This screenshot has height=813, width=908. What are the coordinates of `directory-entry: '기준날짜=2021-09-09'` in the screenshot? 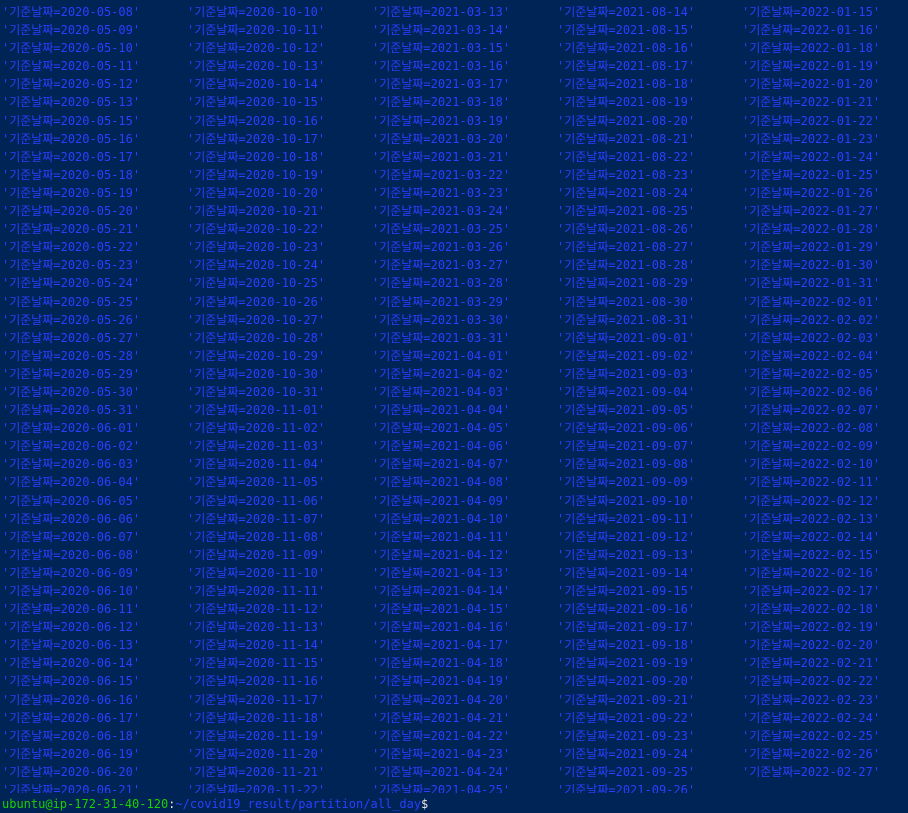 It's located at (647, 482).